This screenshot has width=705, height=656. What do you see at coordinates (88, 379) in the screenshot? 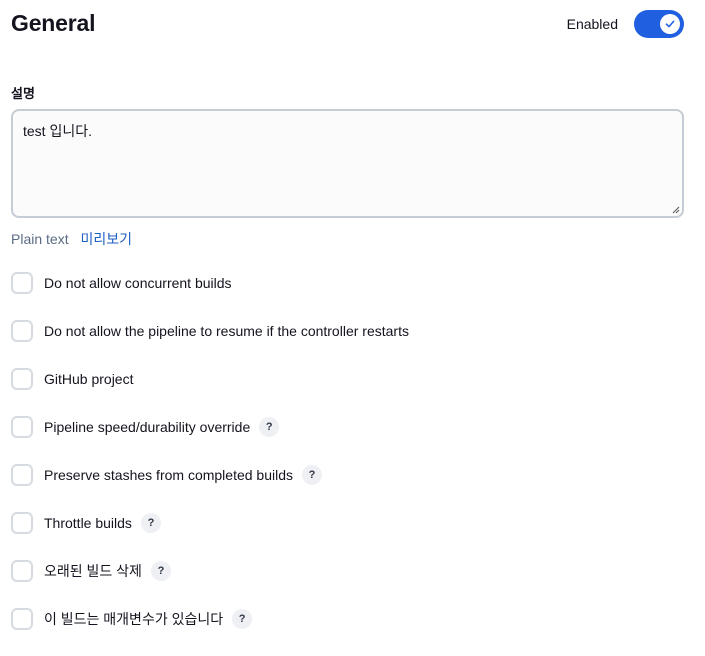
I see `option-label: GitHub project` at bounding box center [88, 379].